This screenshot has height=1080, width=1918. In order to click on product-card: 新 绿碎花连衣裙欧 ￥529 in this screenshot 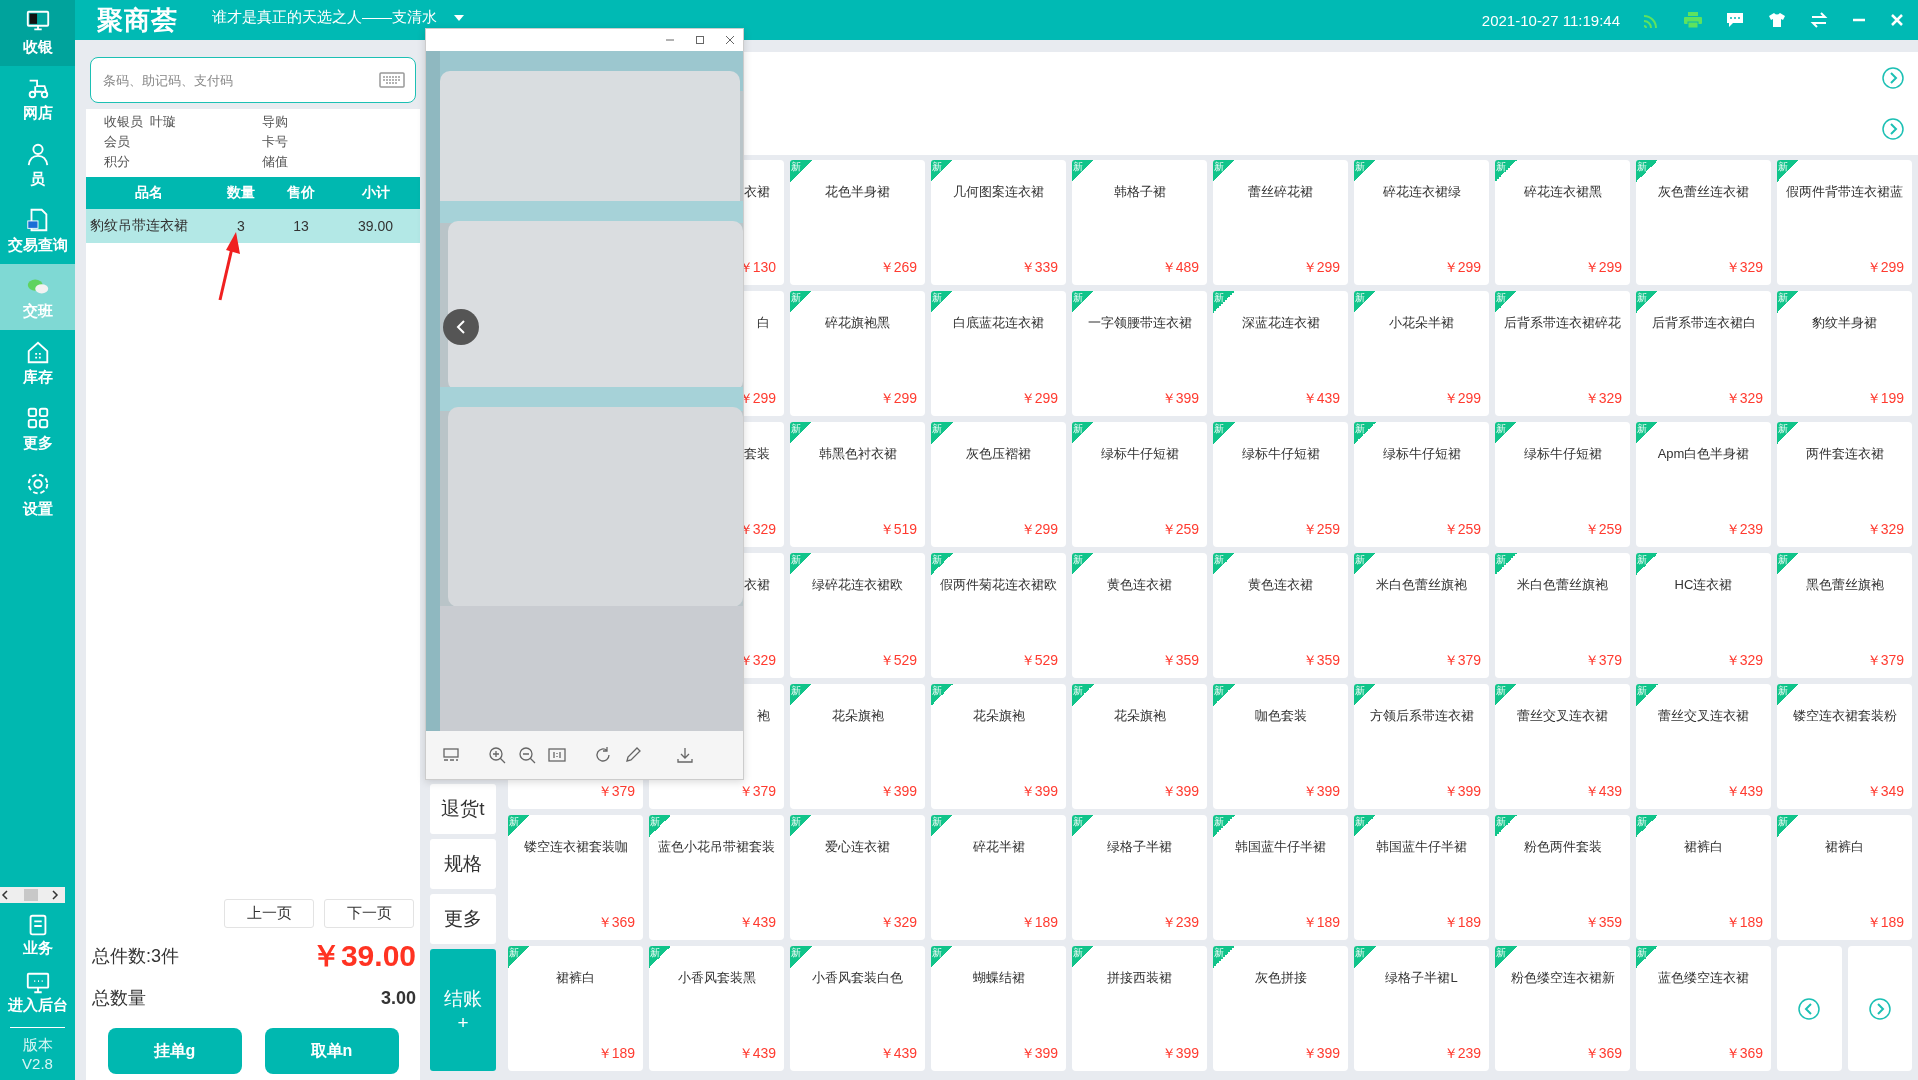, I will do `click(857, 615)`.